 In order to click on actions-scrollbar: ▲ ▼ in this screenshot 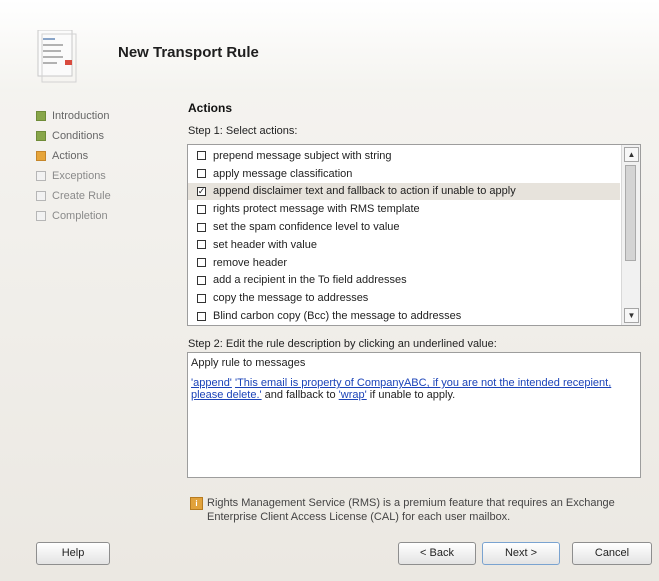, I will do `click(630, 235)`.